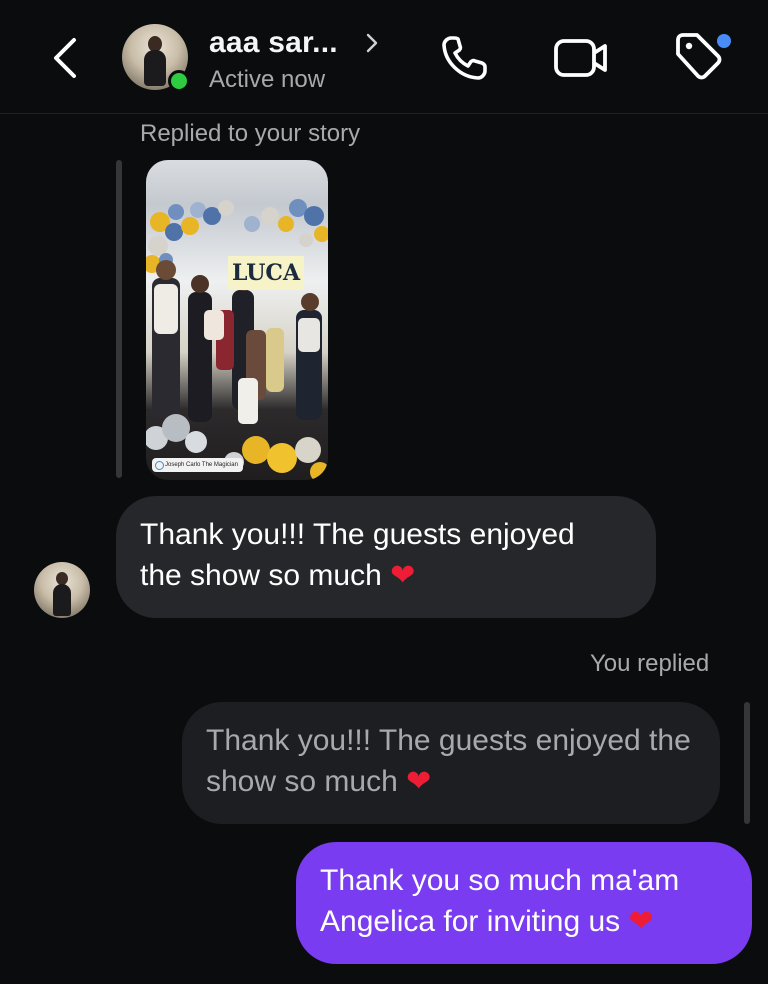 This screenshot has height=984, width=768. What do you see at coordinates (357, 534) in the screenshot?
I see `message-line: Thank you!!! The guests enjoyed` at bounding box center [357, 534].